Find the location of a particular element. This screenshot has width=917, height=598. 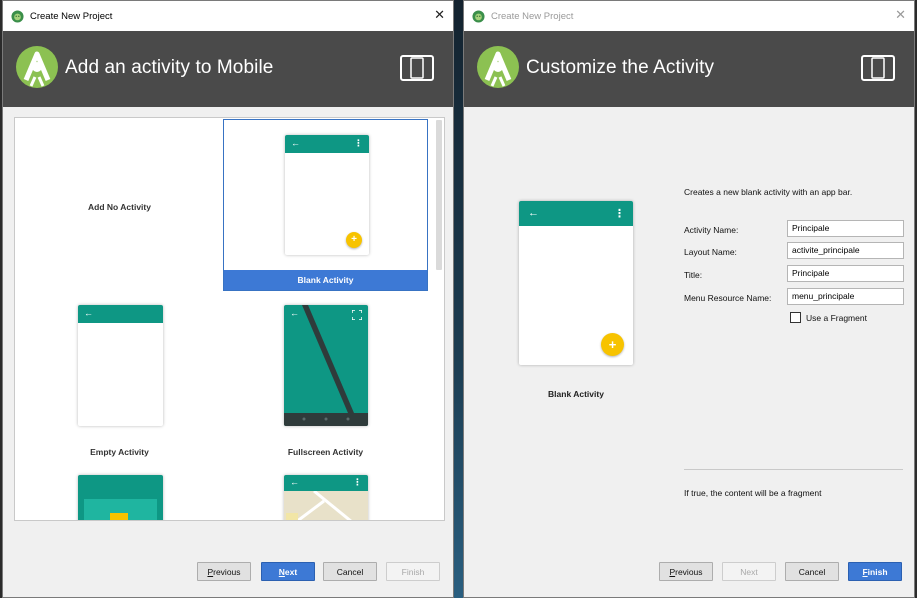

title-label: Title: is located at coordinates (693, 275).